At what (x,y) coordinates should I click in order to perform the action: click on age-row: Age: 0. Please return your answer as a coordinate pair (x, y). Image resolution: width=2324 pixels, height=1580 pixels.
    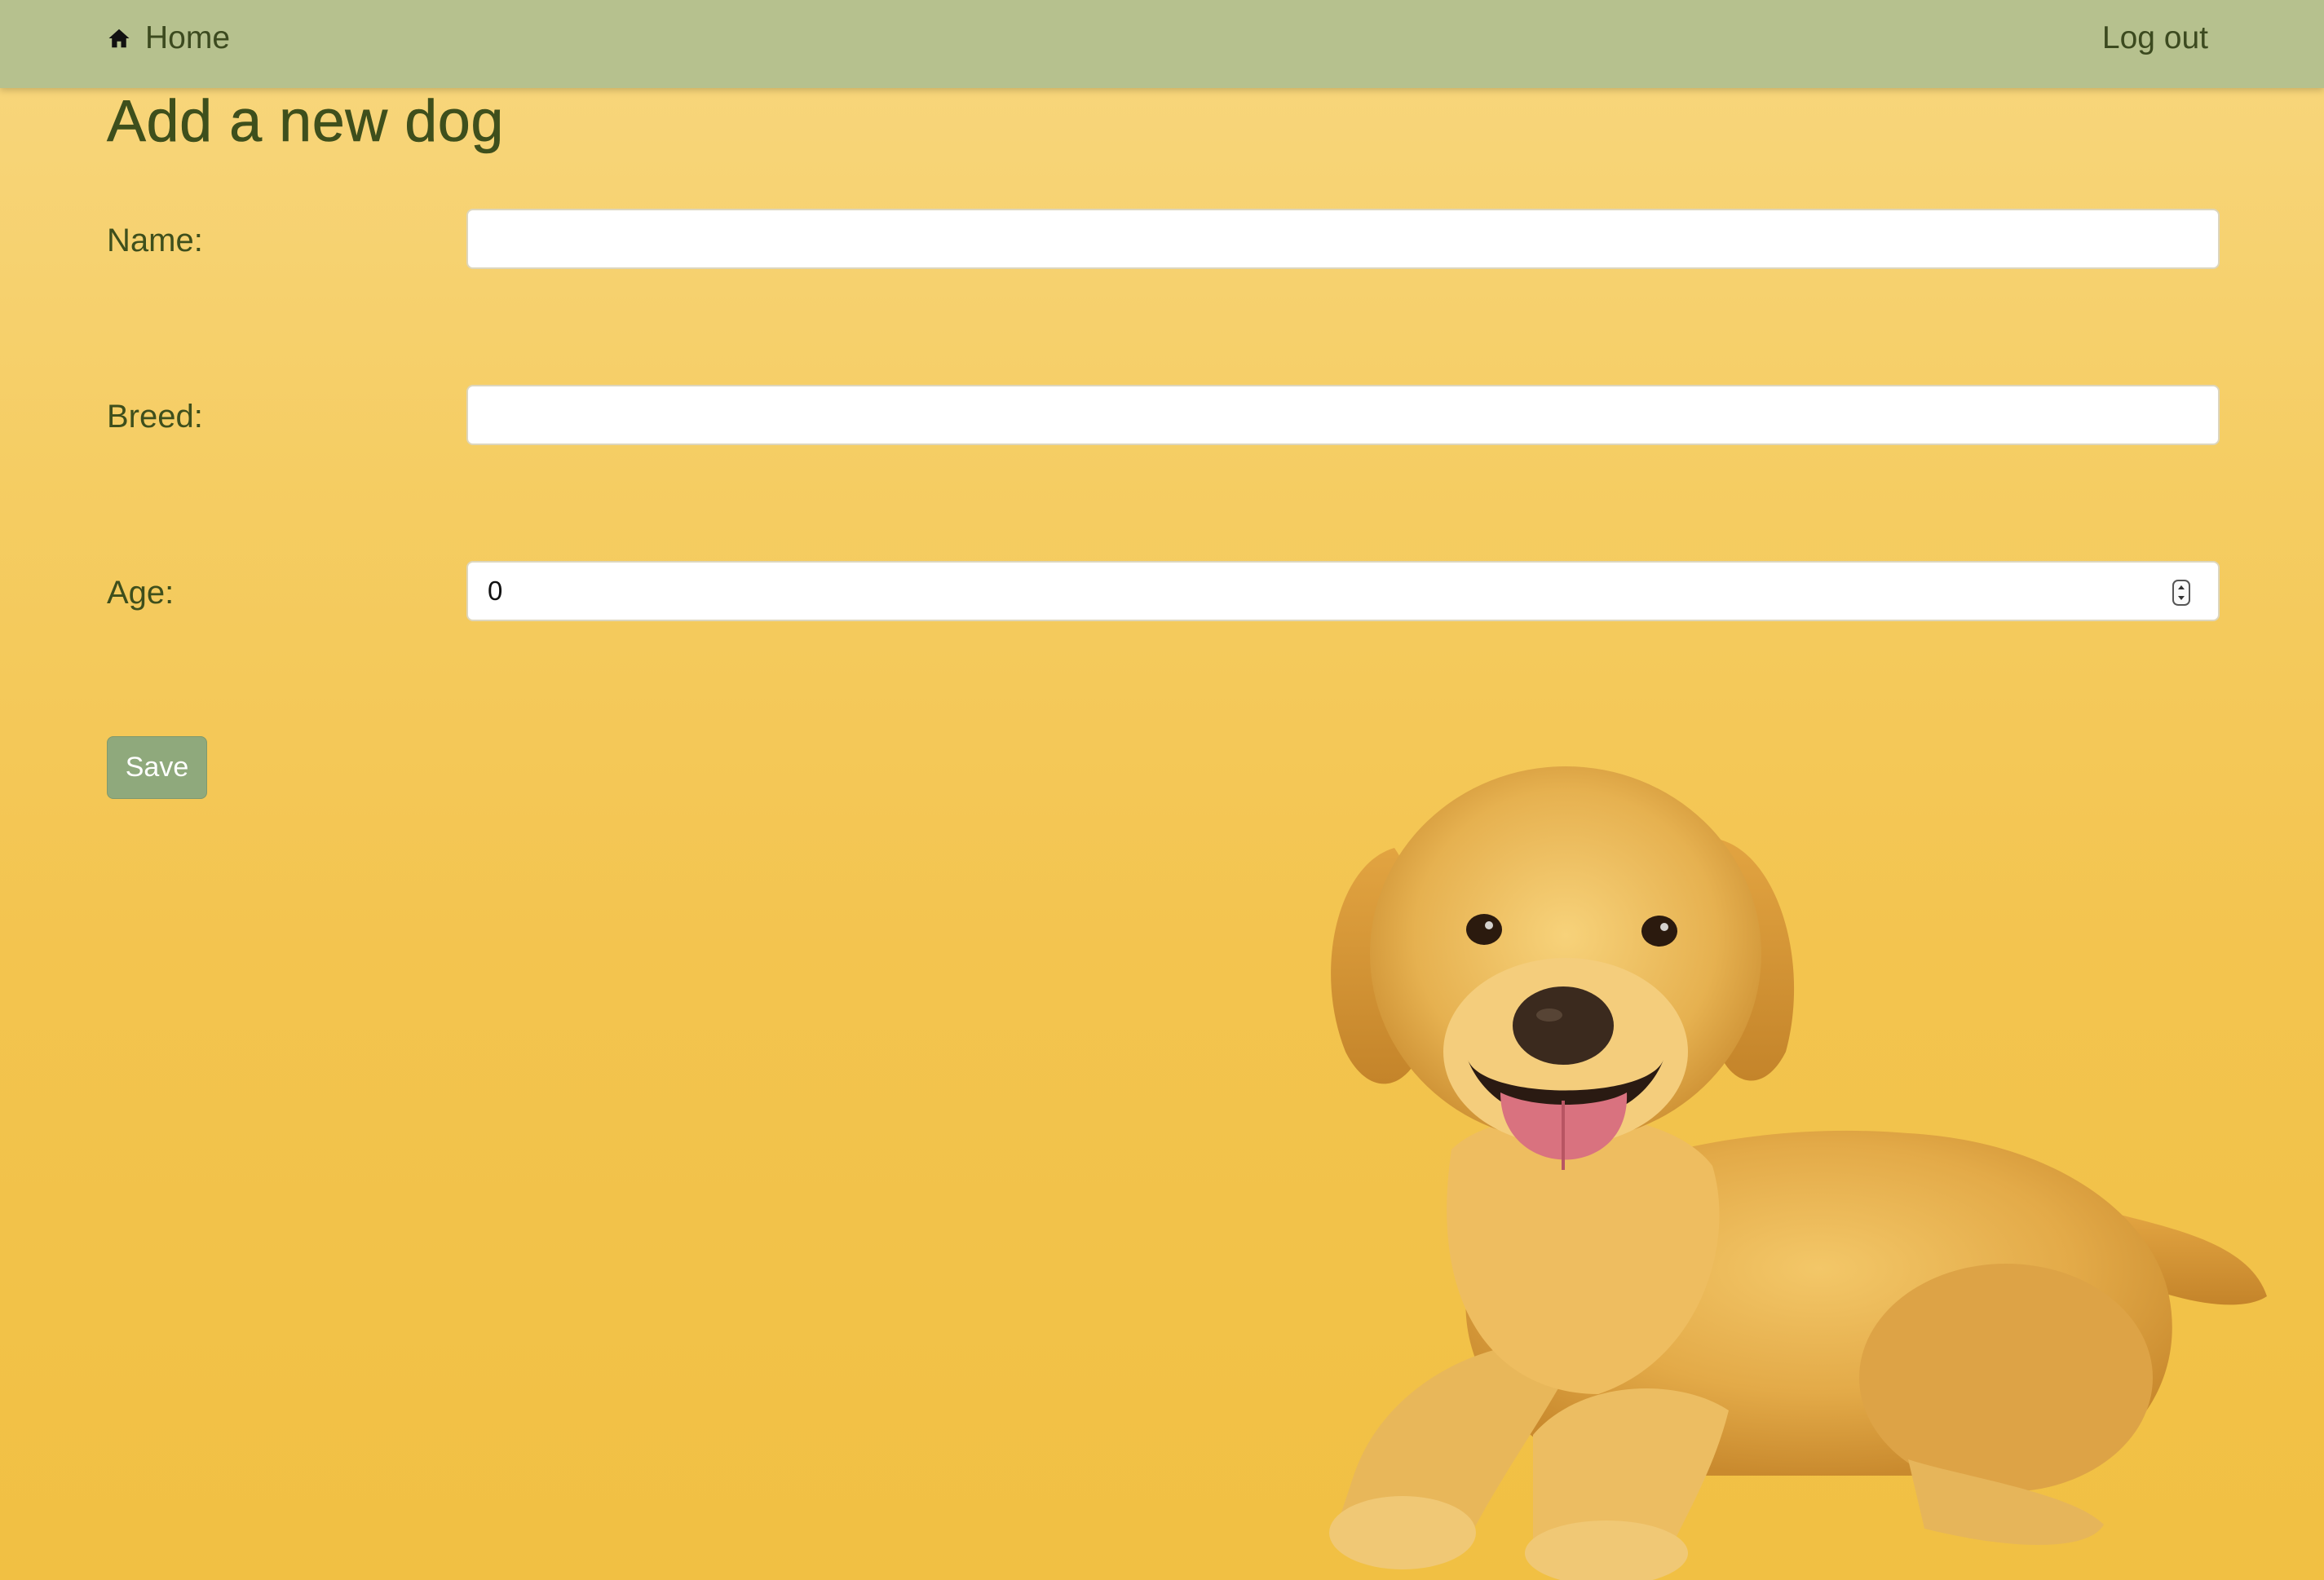
    Looking at the image, I should click on (1165, 593).